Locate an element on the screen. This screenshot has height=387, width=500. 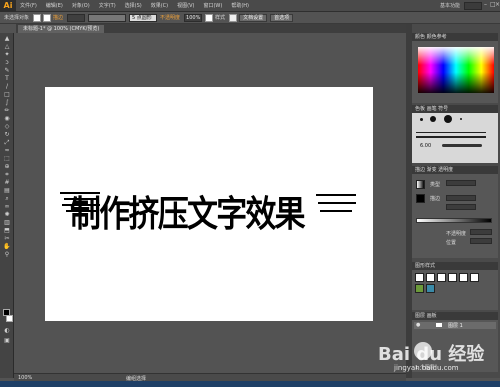
layer-thumbnail is located at coordinates (439, 325).